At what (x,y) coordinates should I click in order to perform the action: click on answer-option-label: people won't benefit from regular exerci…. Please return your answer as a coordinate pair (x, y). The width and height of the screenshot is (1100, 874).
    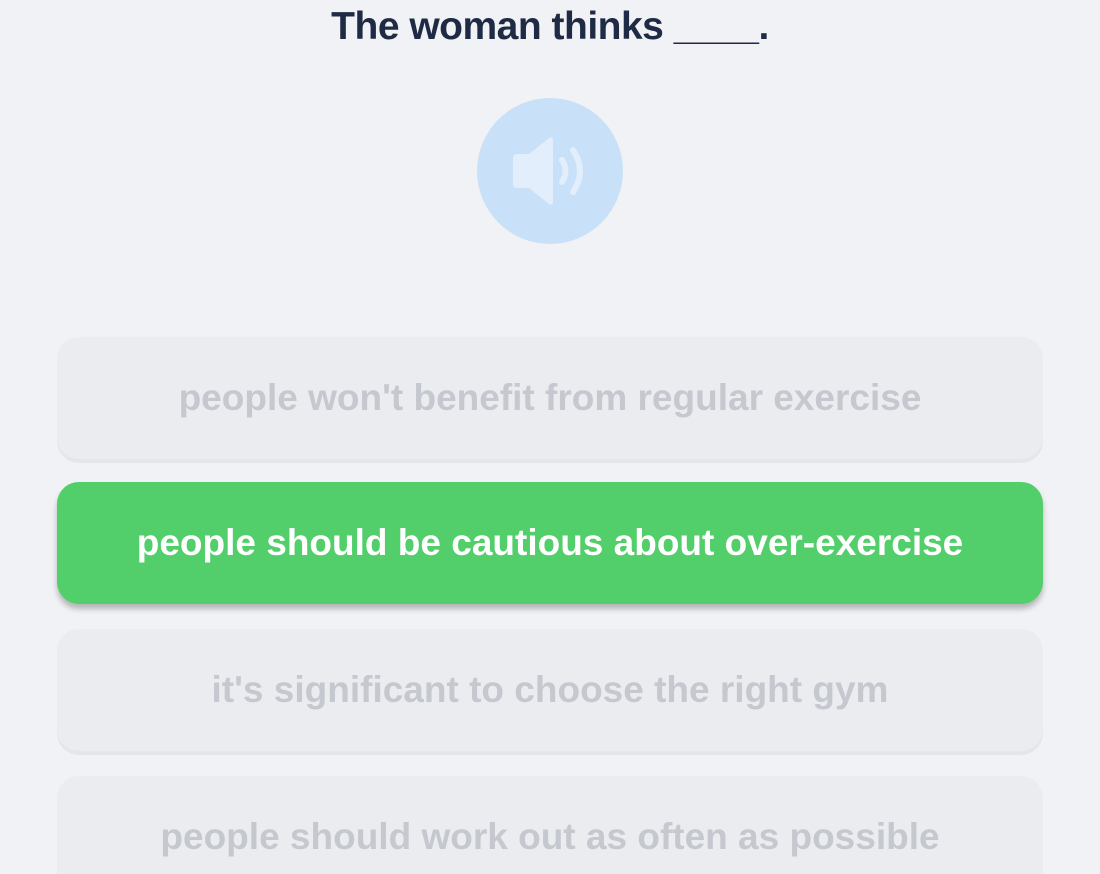
    Looking at the image, I should click on (550, 397).